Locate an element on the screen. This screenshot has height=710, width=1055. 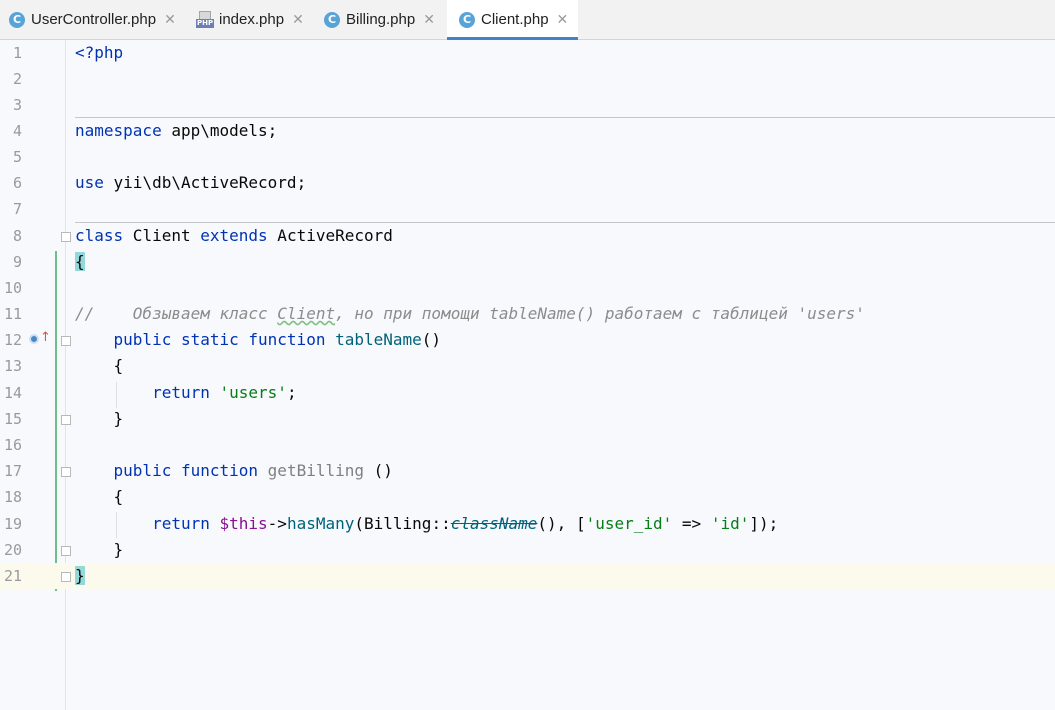
go-to-parent-arrow-icon: ↑ is located at coordinates (45, 338).